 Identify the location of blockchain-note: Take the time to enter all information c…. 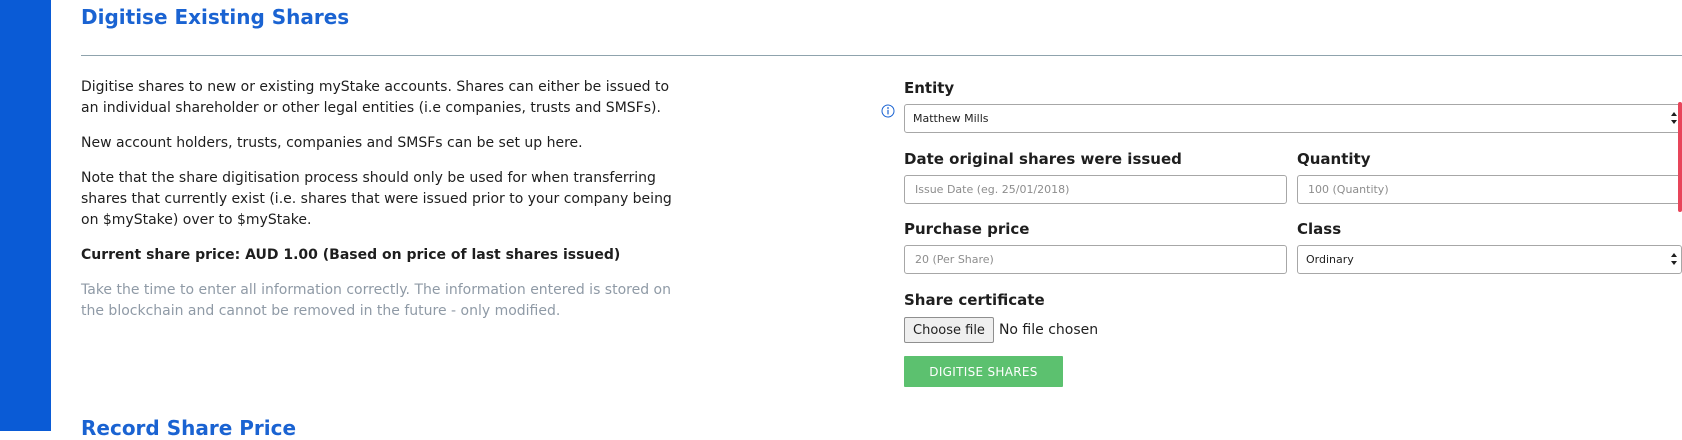
(376, 300).